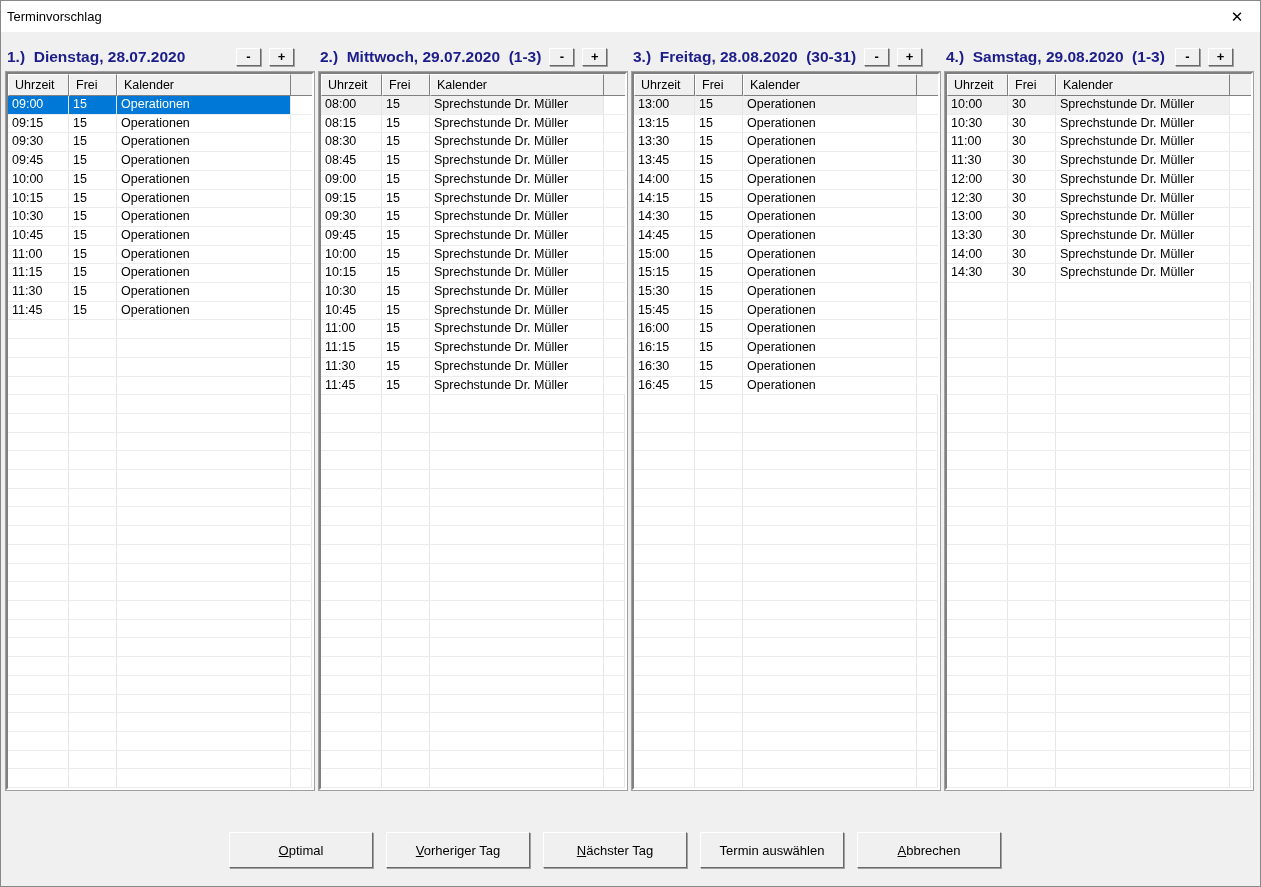 Image resolution: width=1261 pixels, height=887 pixels. Describe the element at coordinates (160, 143) in the screenshot. I see `slot-row: 09:30 15 Operationen` at that location.